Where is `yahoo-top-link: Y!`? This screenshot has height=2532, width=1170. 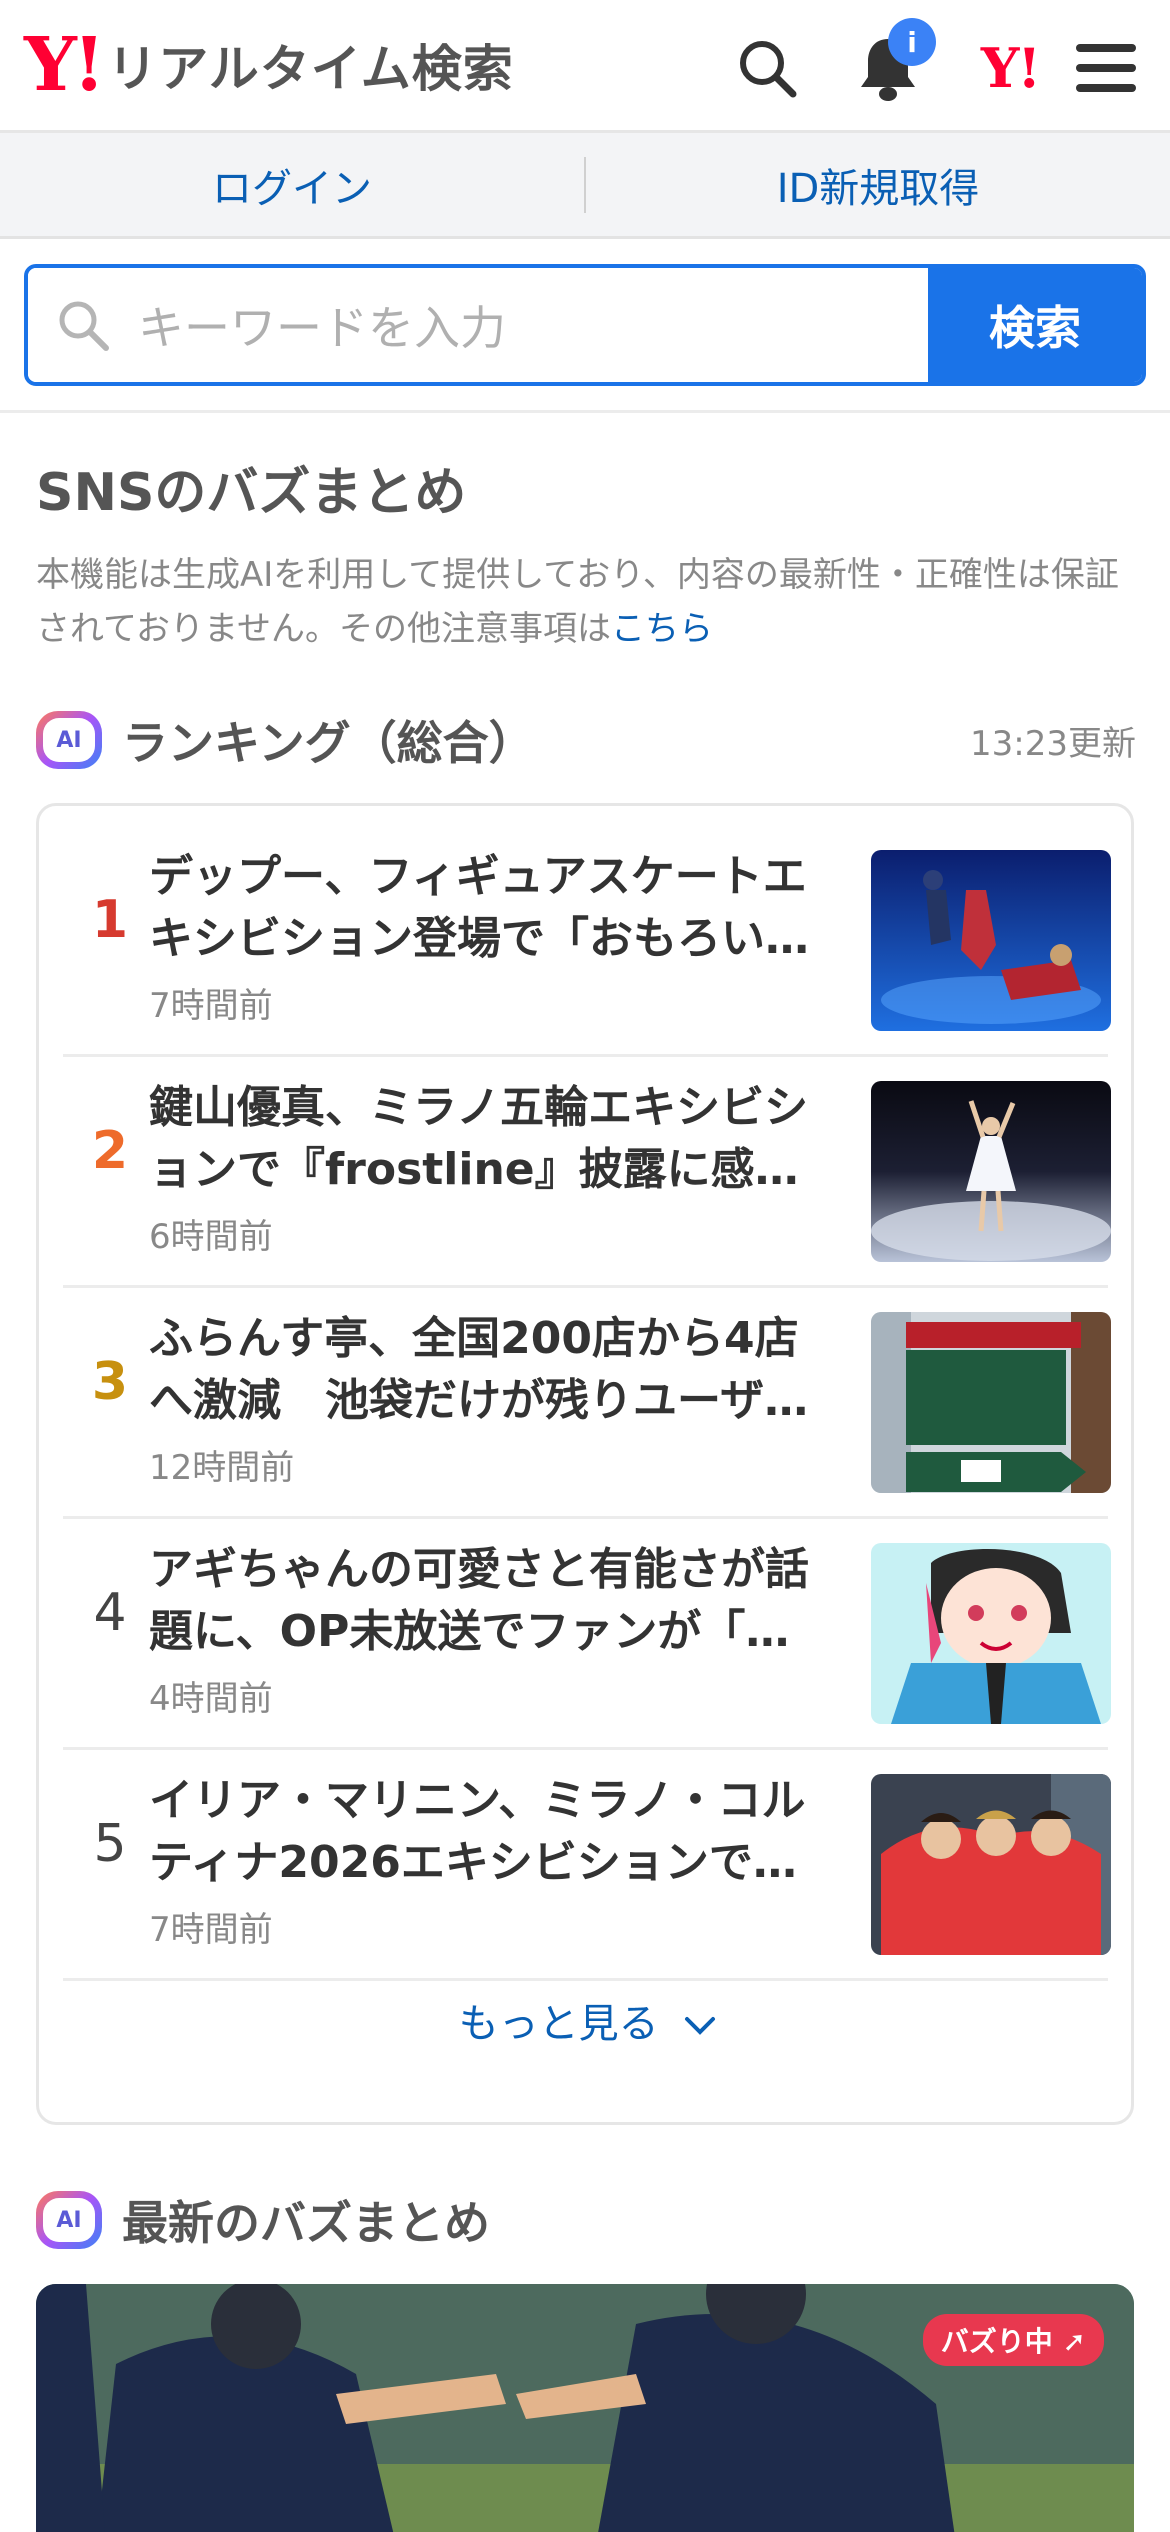 yahoo-top-link: Y! is located at coordinates (1010, 68).